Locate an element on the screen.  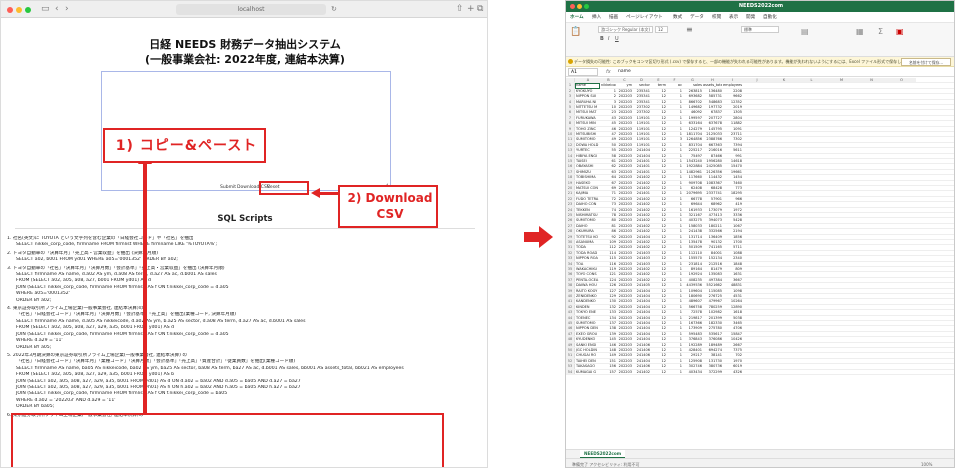
row-number: 24 is located at coordinates (570, 209).